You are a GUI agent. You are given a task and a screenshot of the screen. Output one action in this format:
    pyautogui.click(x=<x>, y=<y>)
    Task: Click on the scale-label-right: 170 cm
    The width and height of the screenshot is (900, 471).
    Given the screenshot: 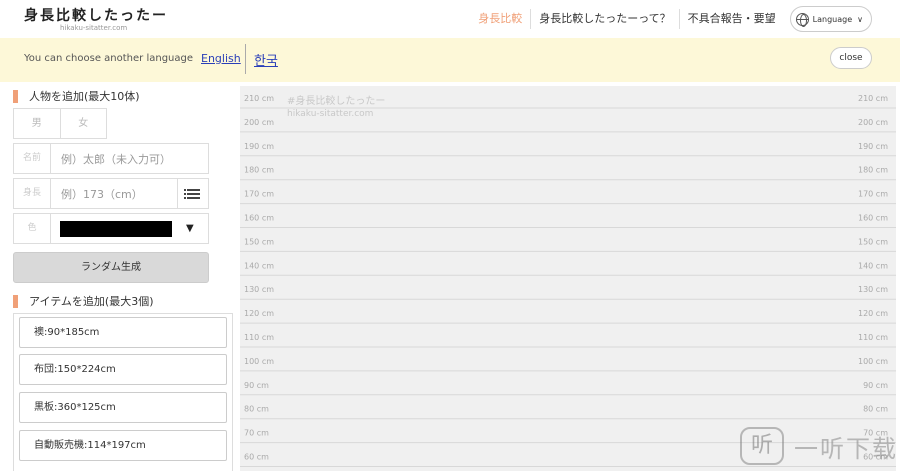 What is the action you would take?
    pyautogui.click(x=873, y=194)
    